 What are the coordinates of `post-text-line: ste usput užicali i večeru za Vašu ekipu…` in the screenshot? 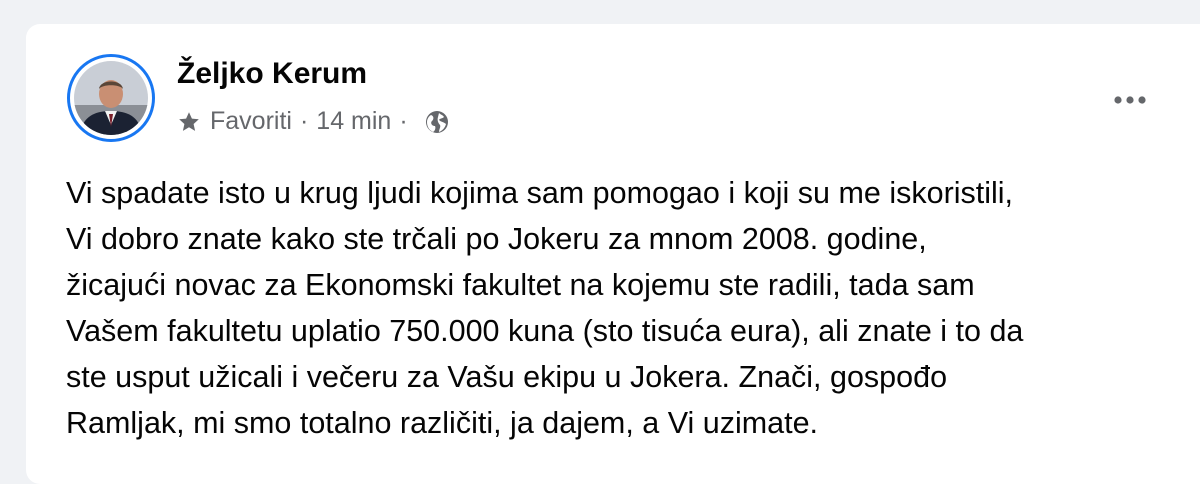 It's located at (507, 377).